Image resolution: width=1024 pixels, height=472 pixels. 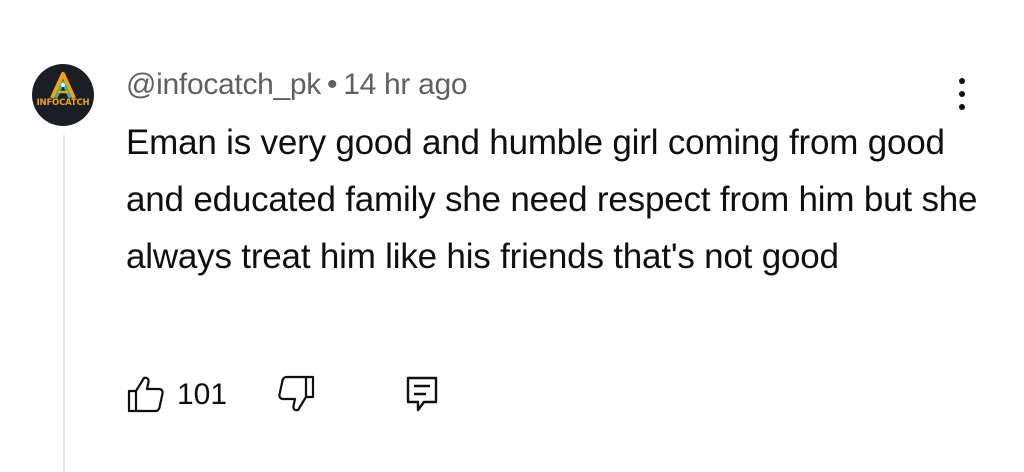 I want to click on like-count: 101, so click(x=202, y=394).